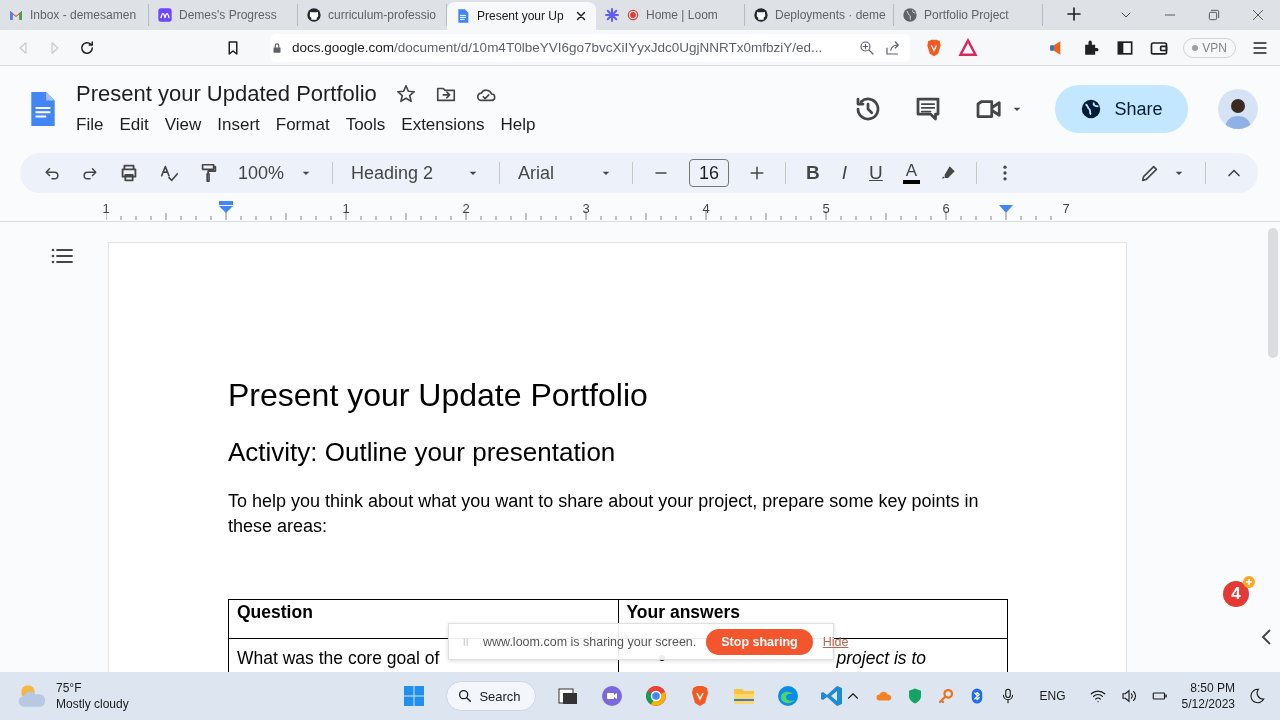  Describe the element at coordinates (586, 208) in the screenshot. I see `ruler-number: 3` at that location.